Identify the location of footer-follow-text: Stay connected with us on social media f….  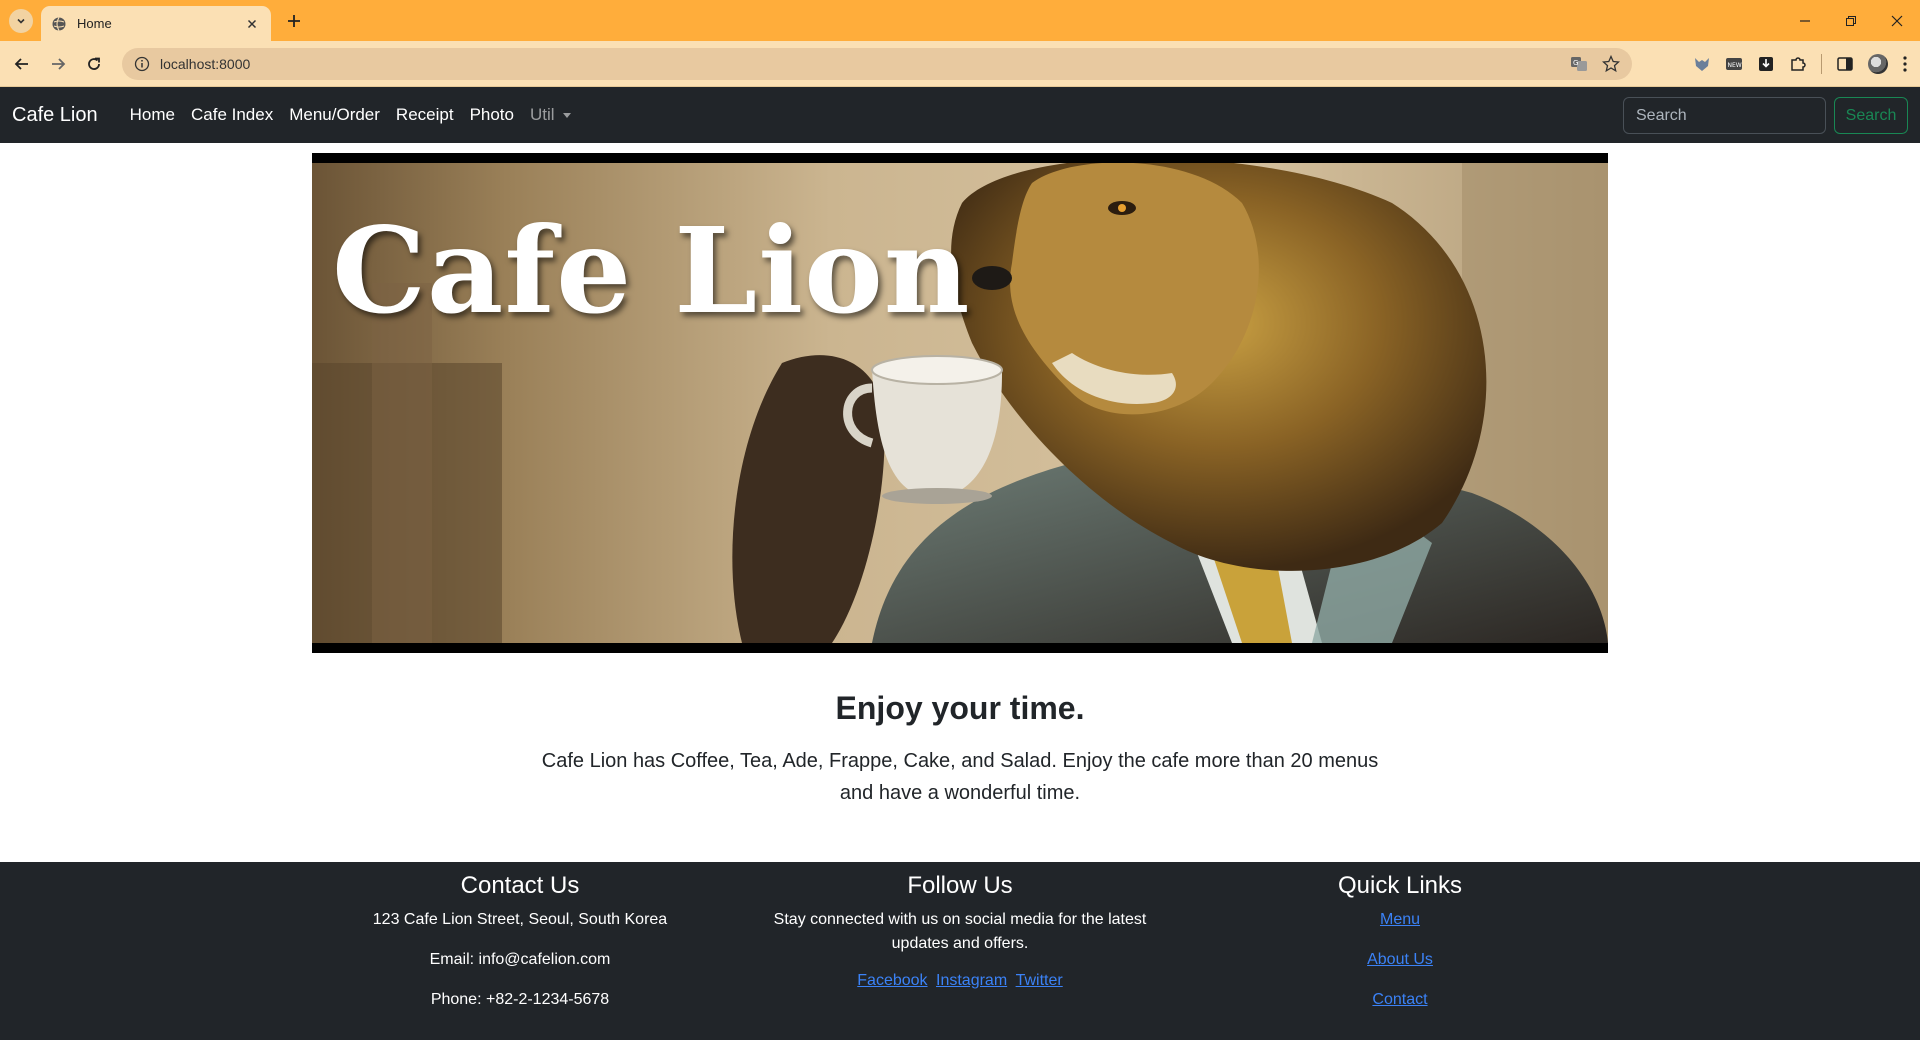
(960, 931).